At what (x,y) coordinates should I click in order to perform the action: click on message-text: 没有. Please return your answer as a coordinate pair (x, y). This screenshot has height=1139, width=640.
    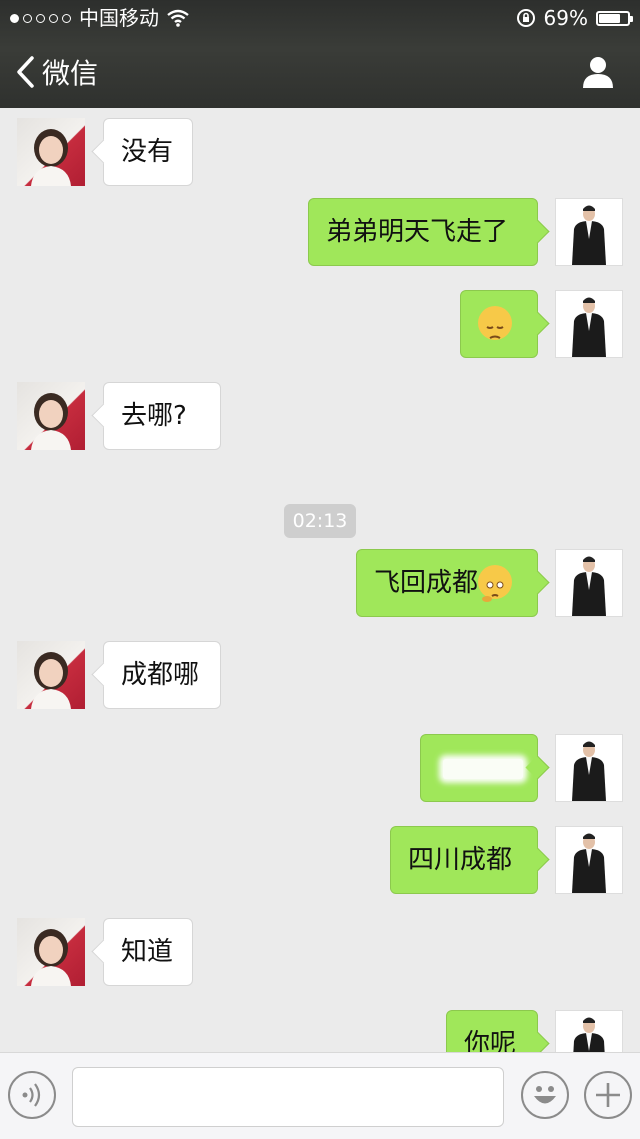
    Looking at the image, I should click on (147, 152).